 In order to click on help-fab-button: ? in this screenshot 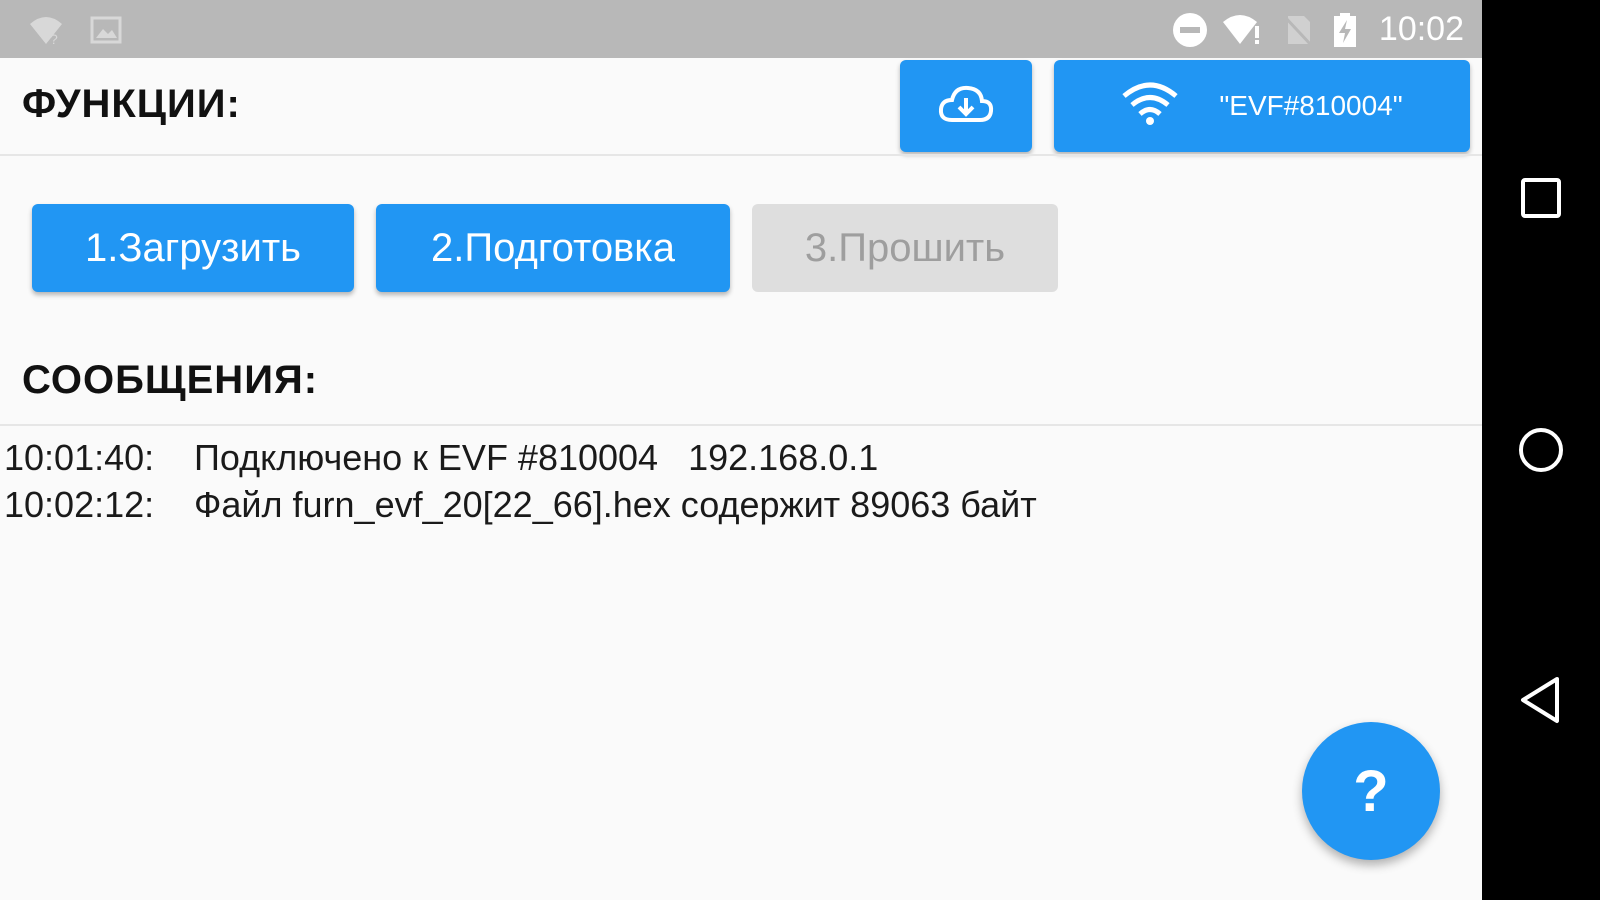, I will do `click(1371, 791)`.